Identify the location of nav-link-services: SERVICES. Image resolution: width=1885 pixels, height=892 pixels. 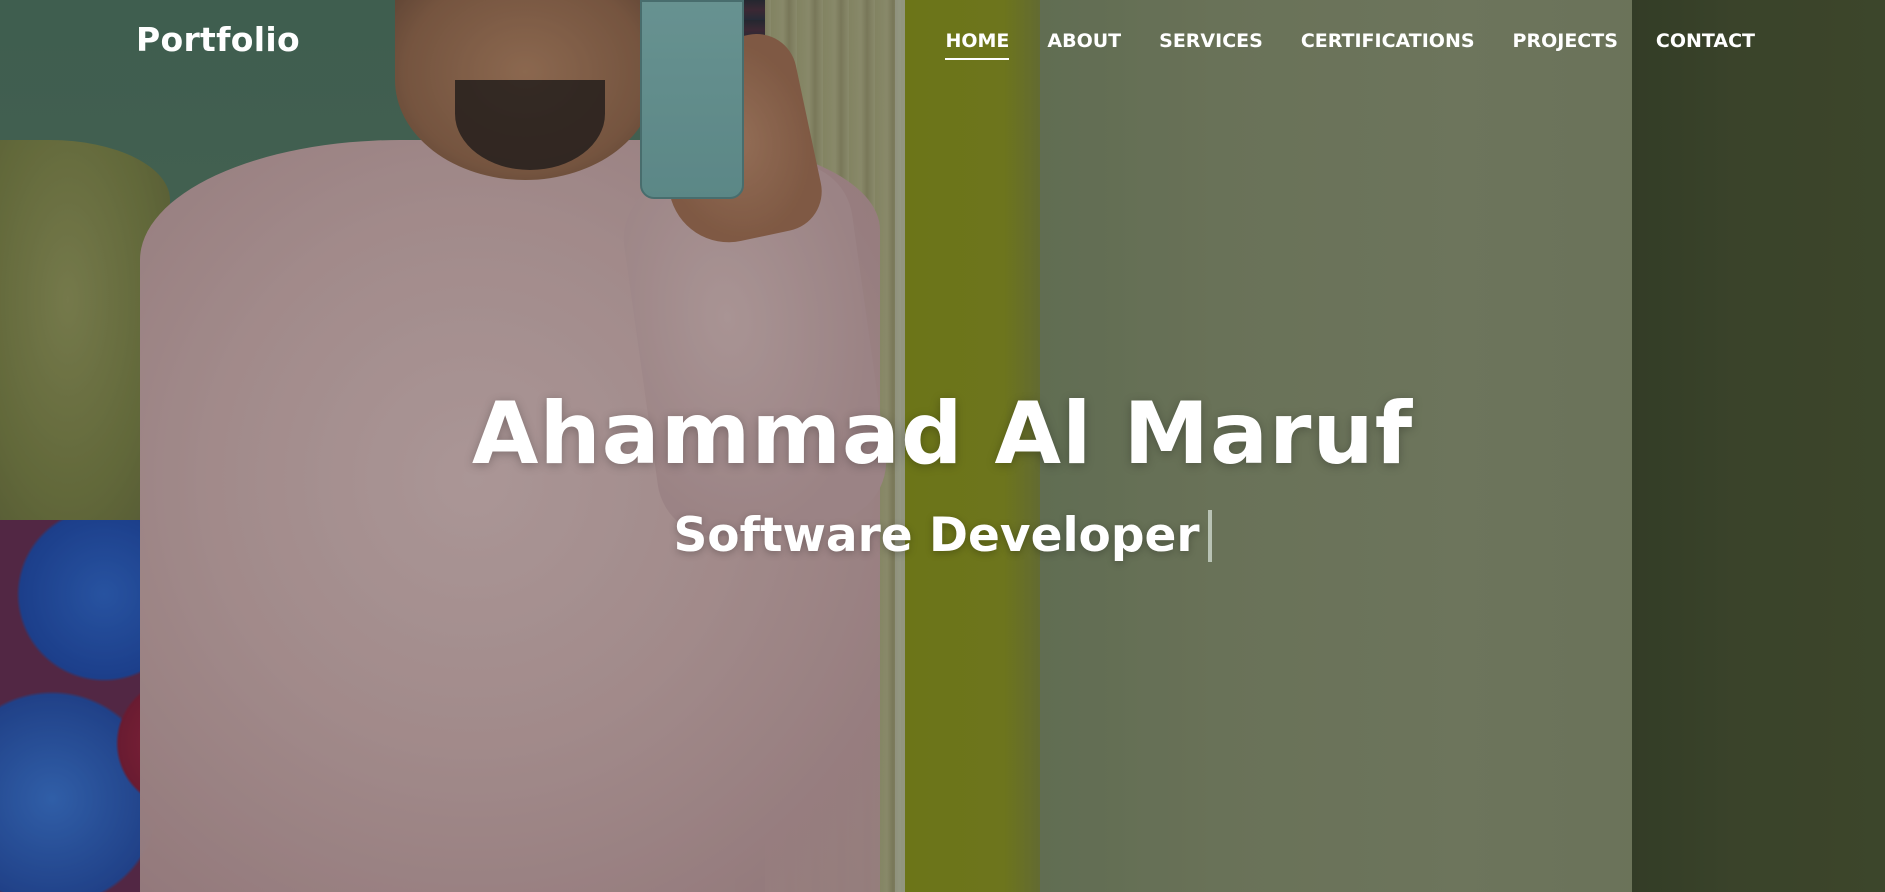
(1211, 45).